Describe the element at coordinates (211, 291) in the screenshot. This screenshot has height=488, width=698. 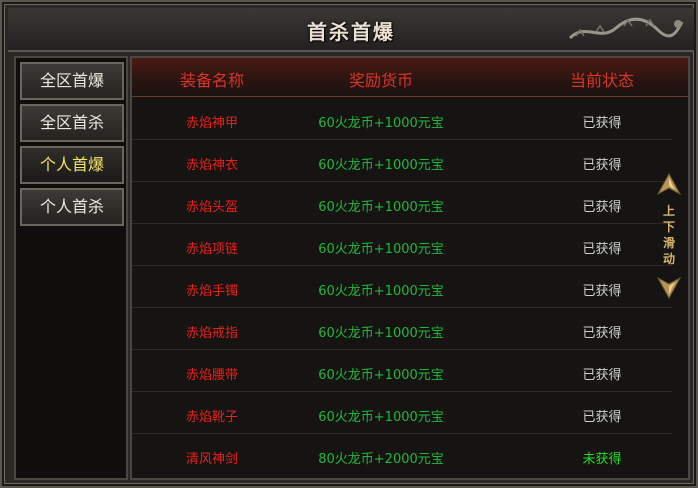
I see `item-name: 赤焰手镯` at that location.